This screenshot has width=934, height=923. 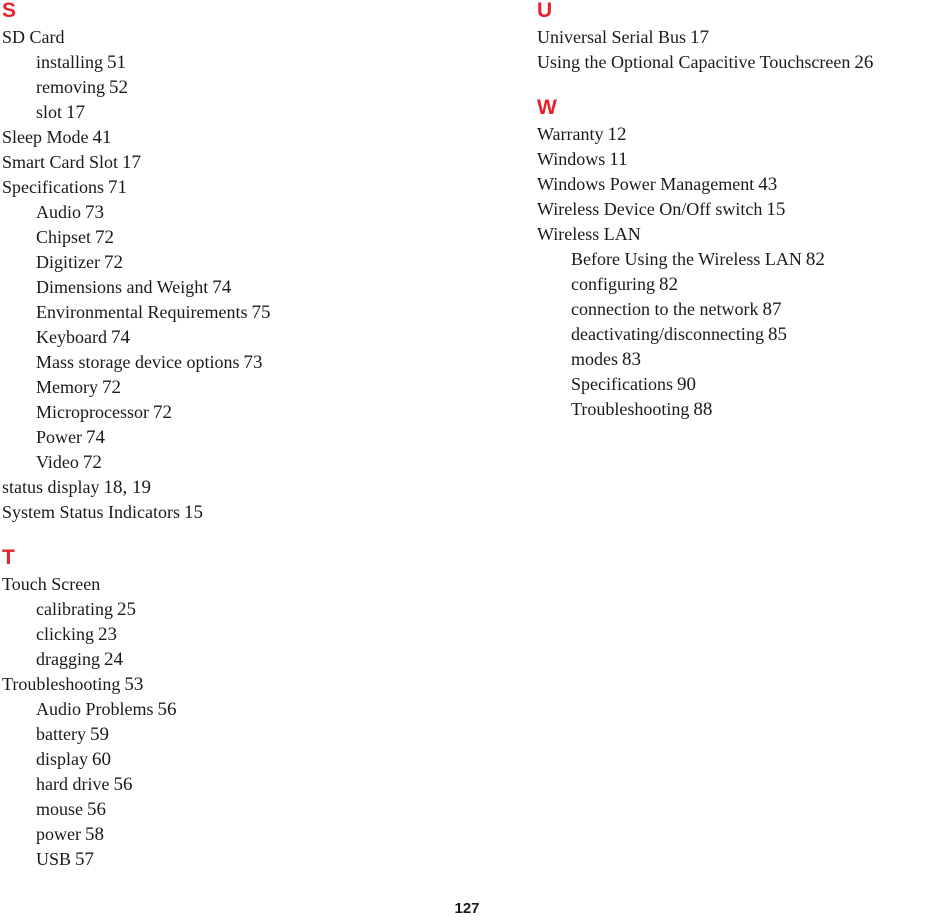 What do you see at coordinates (702, 409) in the screenshot?
I see `index-entry-page-numbers: 88` at bounding box center [702, 409].